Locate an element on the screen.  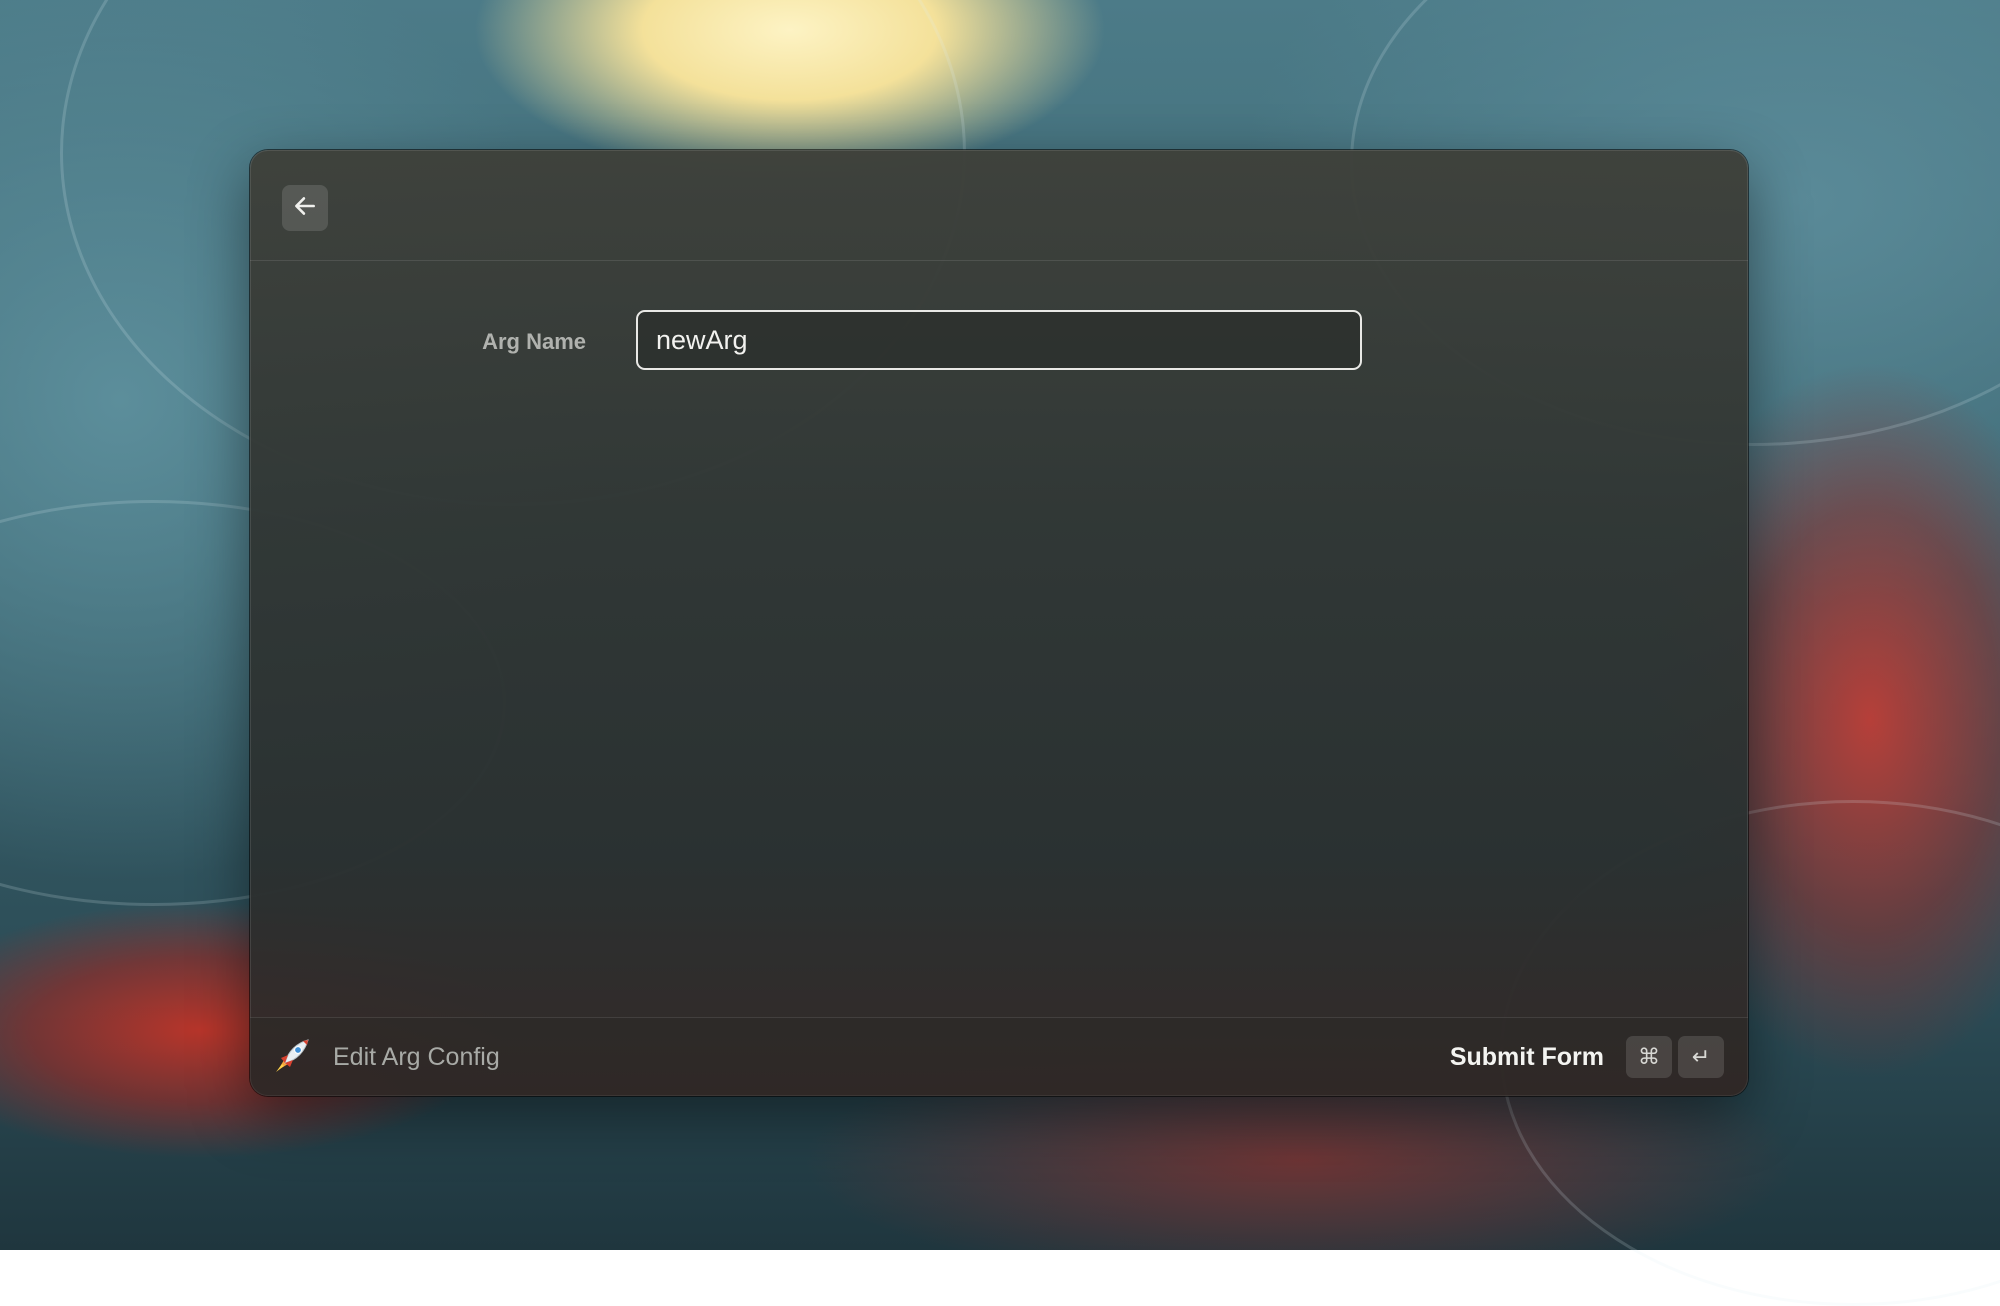
form-row-arg-name: Arg Name is located at coordinates (999, 342).